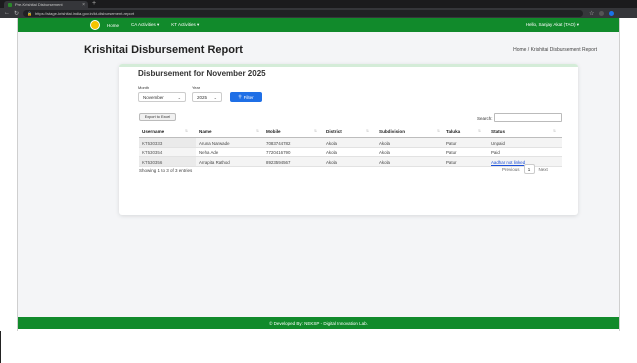  Describe the element at coordinates (591, 13) in the screenshot. I see `bookmark-icon: ☆` at that location.